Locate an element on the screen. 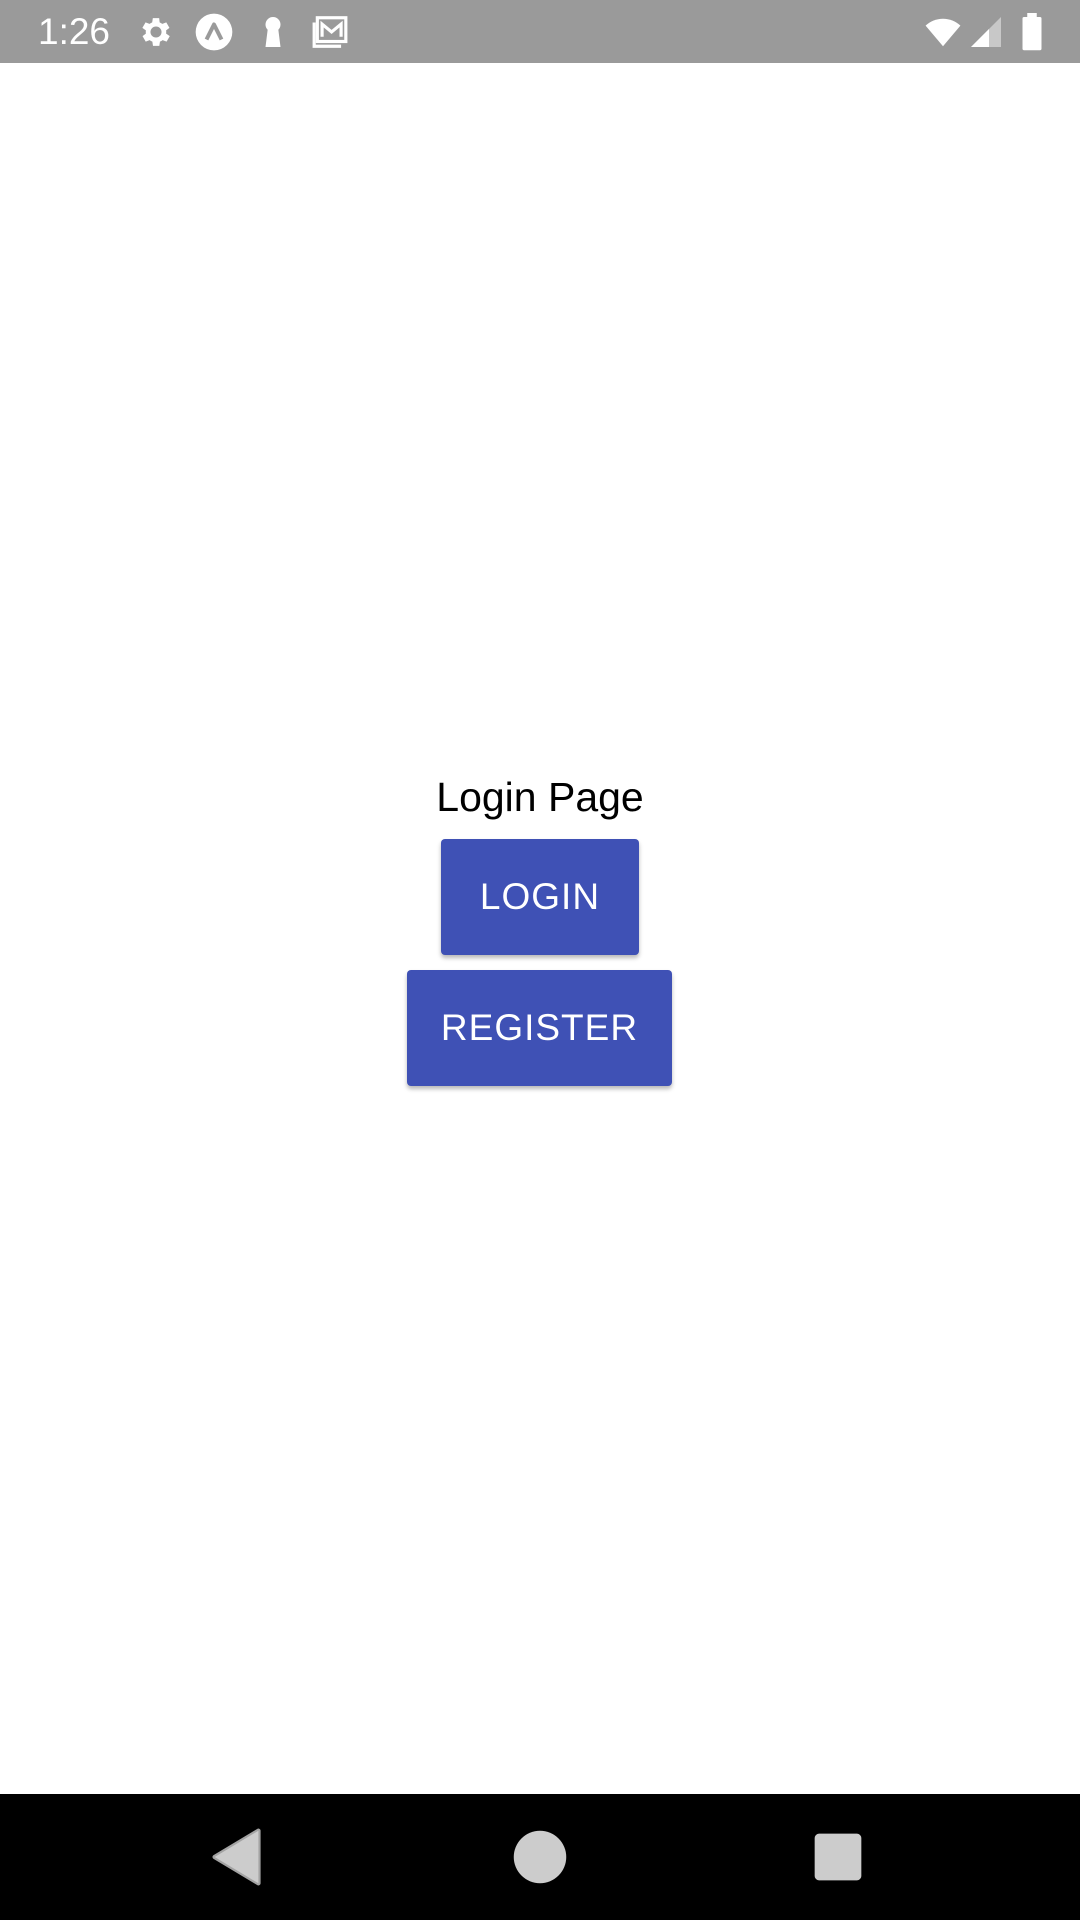  navigation-bar is located at coordinates (540, 1857).